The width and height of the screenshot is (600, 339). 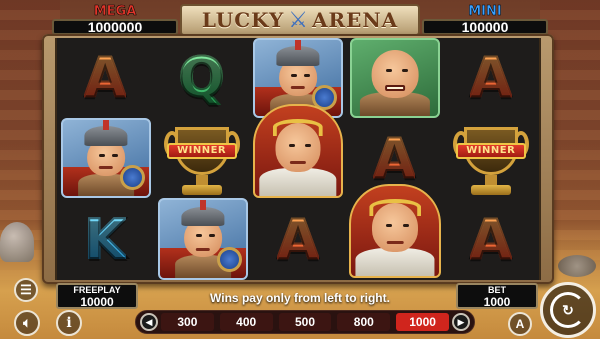 I want to click on speaker-icon: 🔈︎, so click(x=27, y=323).